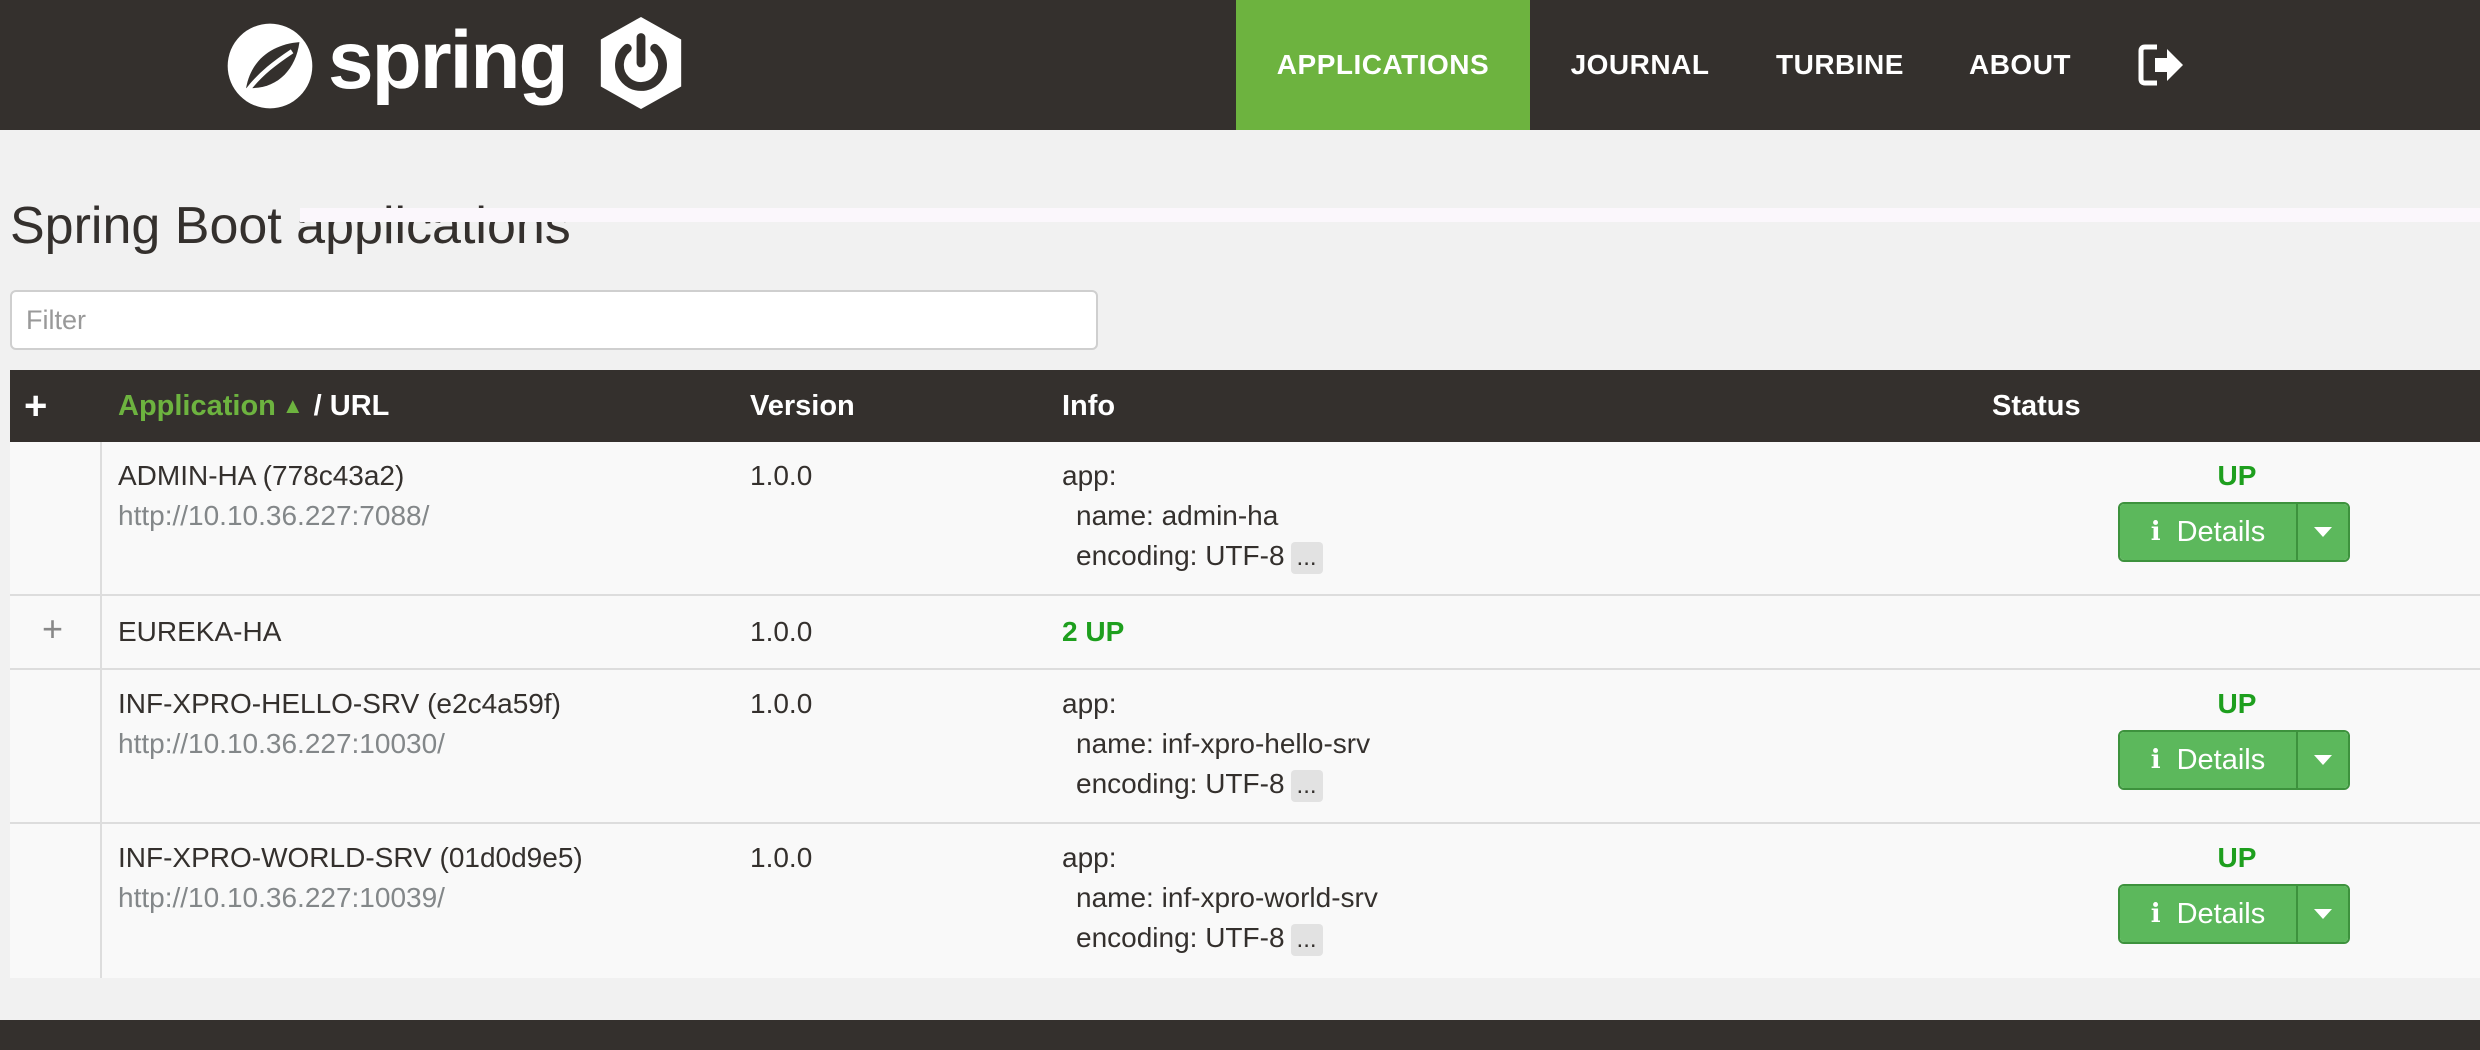 The height and width of the screenshot is (1050, 2480). I want to click on spring-logo: spring, so click(396, 66).